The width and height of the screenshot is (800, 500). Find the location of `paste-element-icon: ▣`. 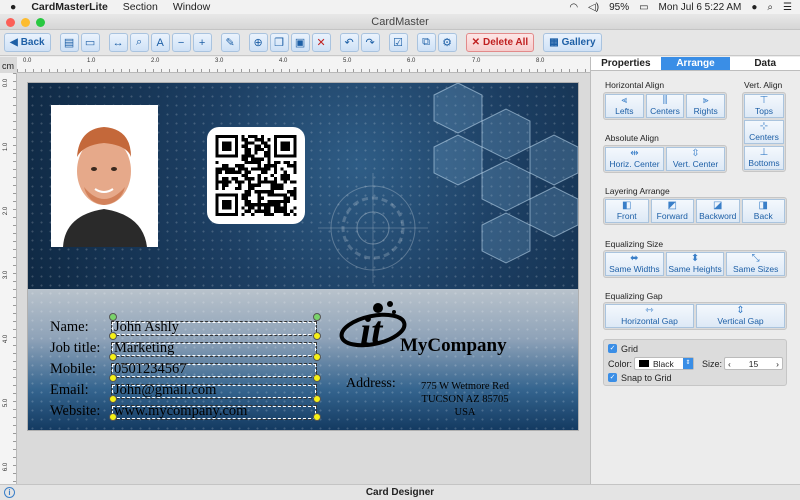

paste-element-icon: ▣ is located at coordinates (300, 42).